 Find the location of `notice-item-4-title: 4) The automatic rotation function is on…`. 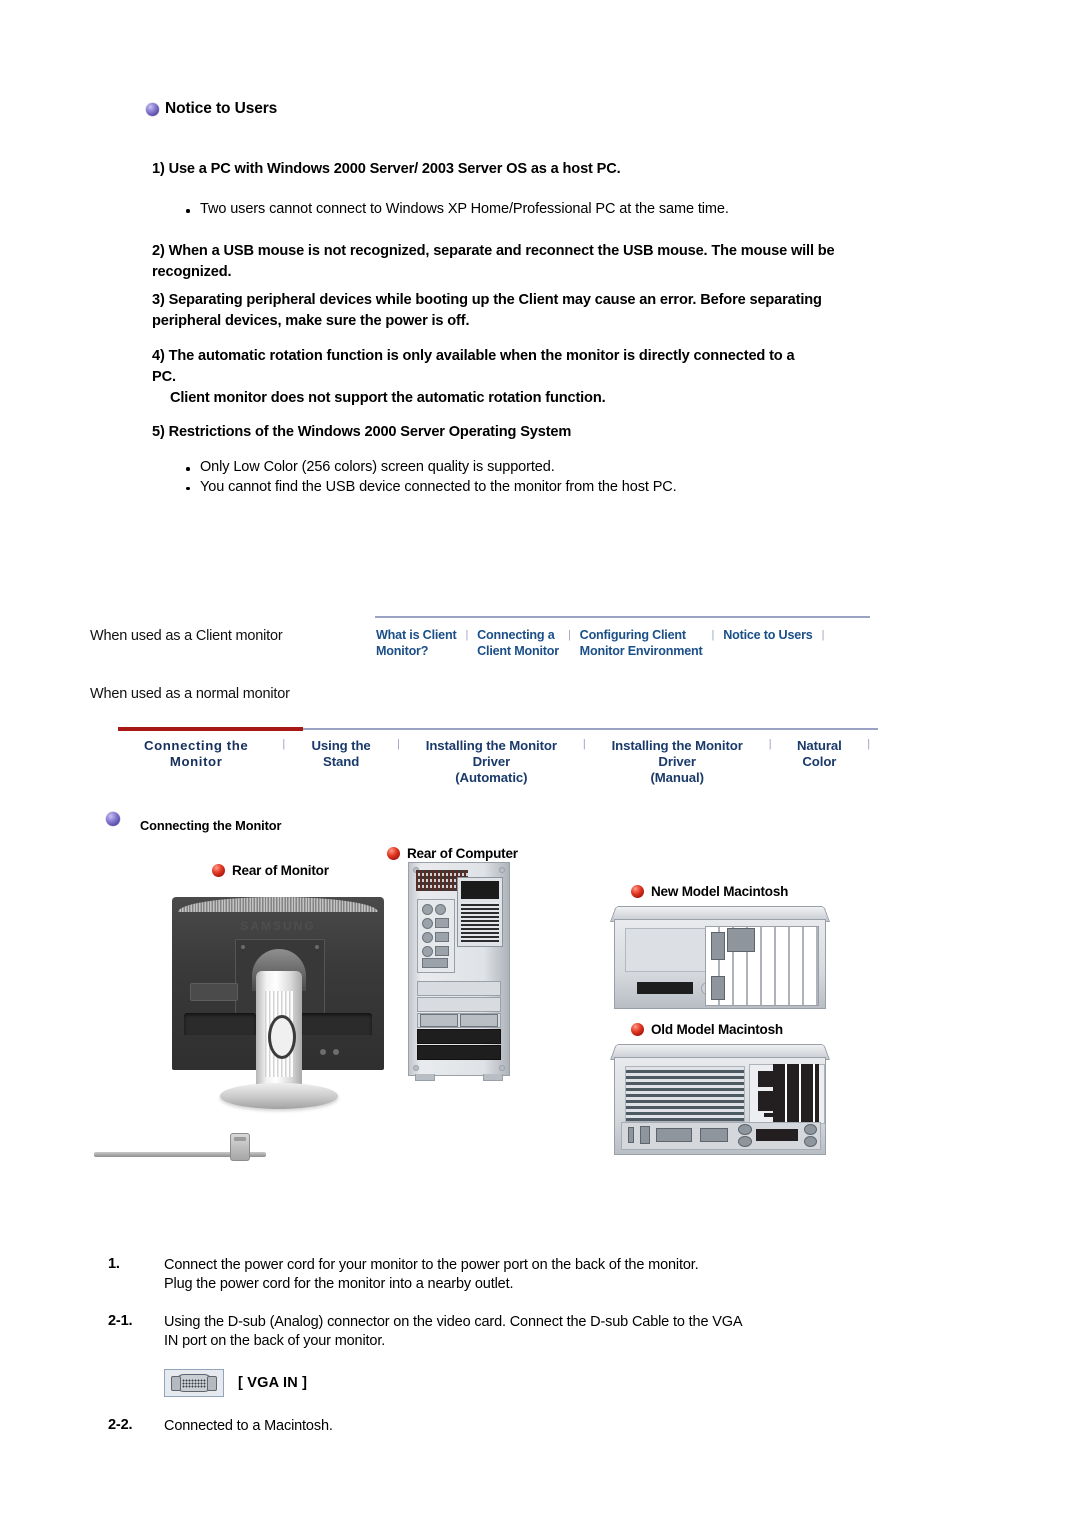

notice-item-4-title: 4) The automatic rotation function is on… is located at coordinates (473, 366).